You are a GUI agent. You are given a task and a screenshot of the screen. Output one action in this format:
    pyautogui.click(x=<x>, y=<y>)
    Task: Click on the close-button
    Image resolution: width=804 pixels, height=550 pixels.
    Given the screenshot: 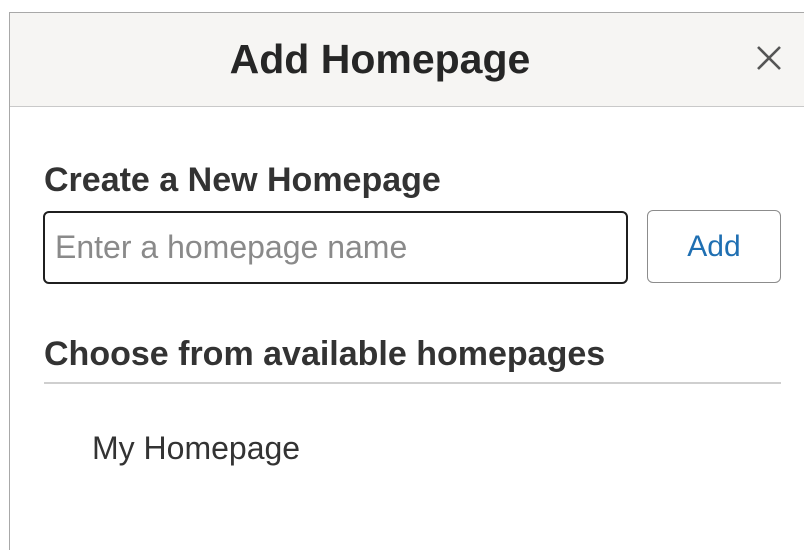 What is the action you would take?
    pyautogui.click(x=769, y=58)
    